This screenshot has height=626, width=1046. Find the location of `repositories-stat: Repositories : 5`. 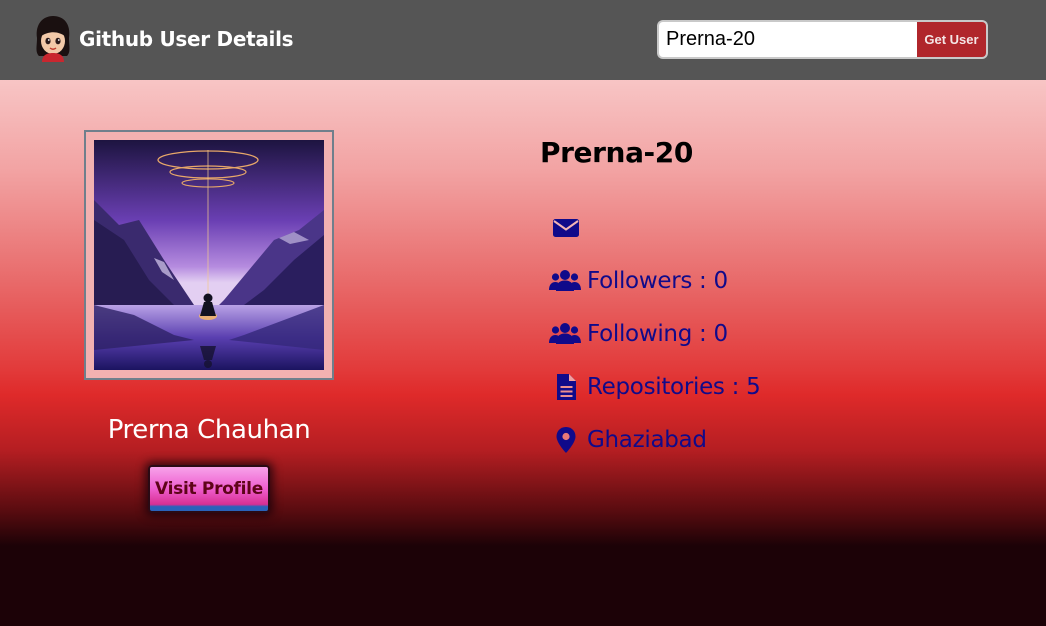

repositories-stat: Repositories : 5 is located at coordinates (674, 387).